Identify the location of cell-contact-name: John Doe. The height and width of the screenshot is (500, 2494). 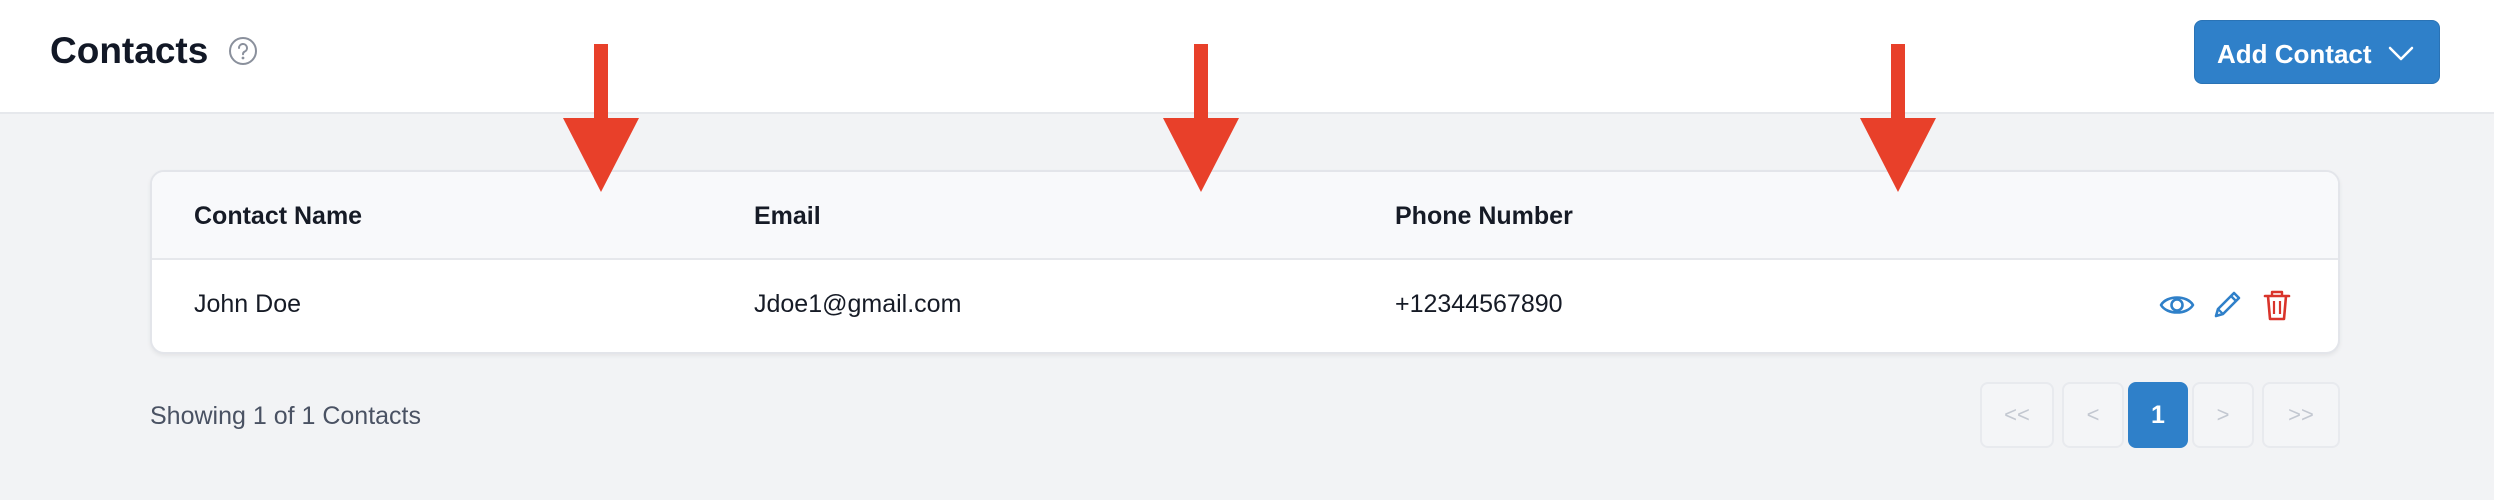
(248, 304).